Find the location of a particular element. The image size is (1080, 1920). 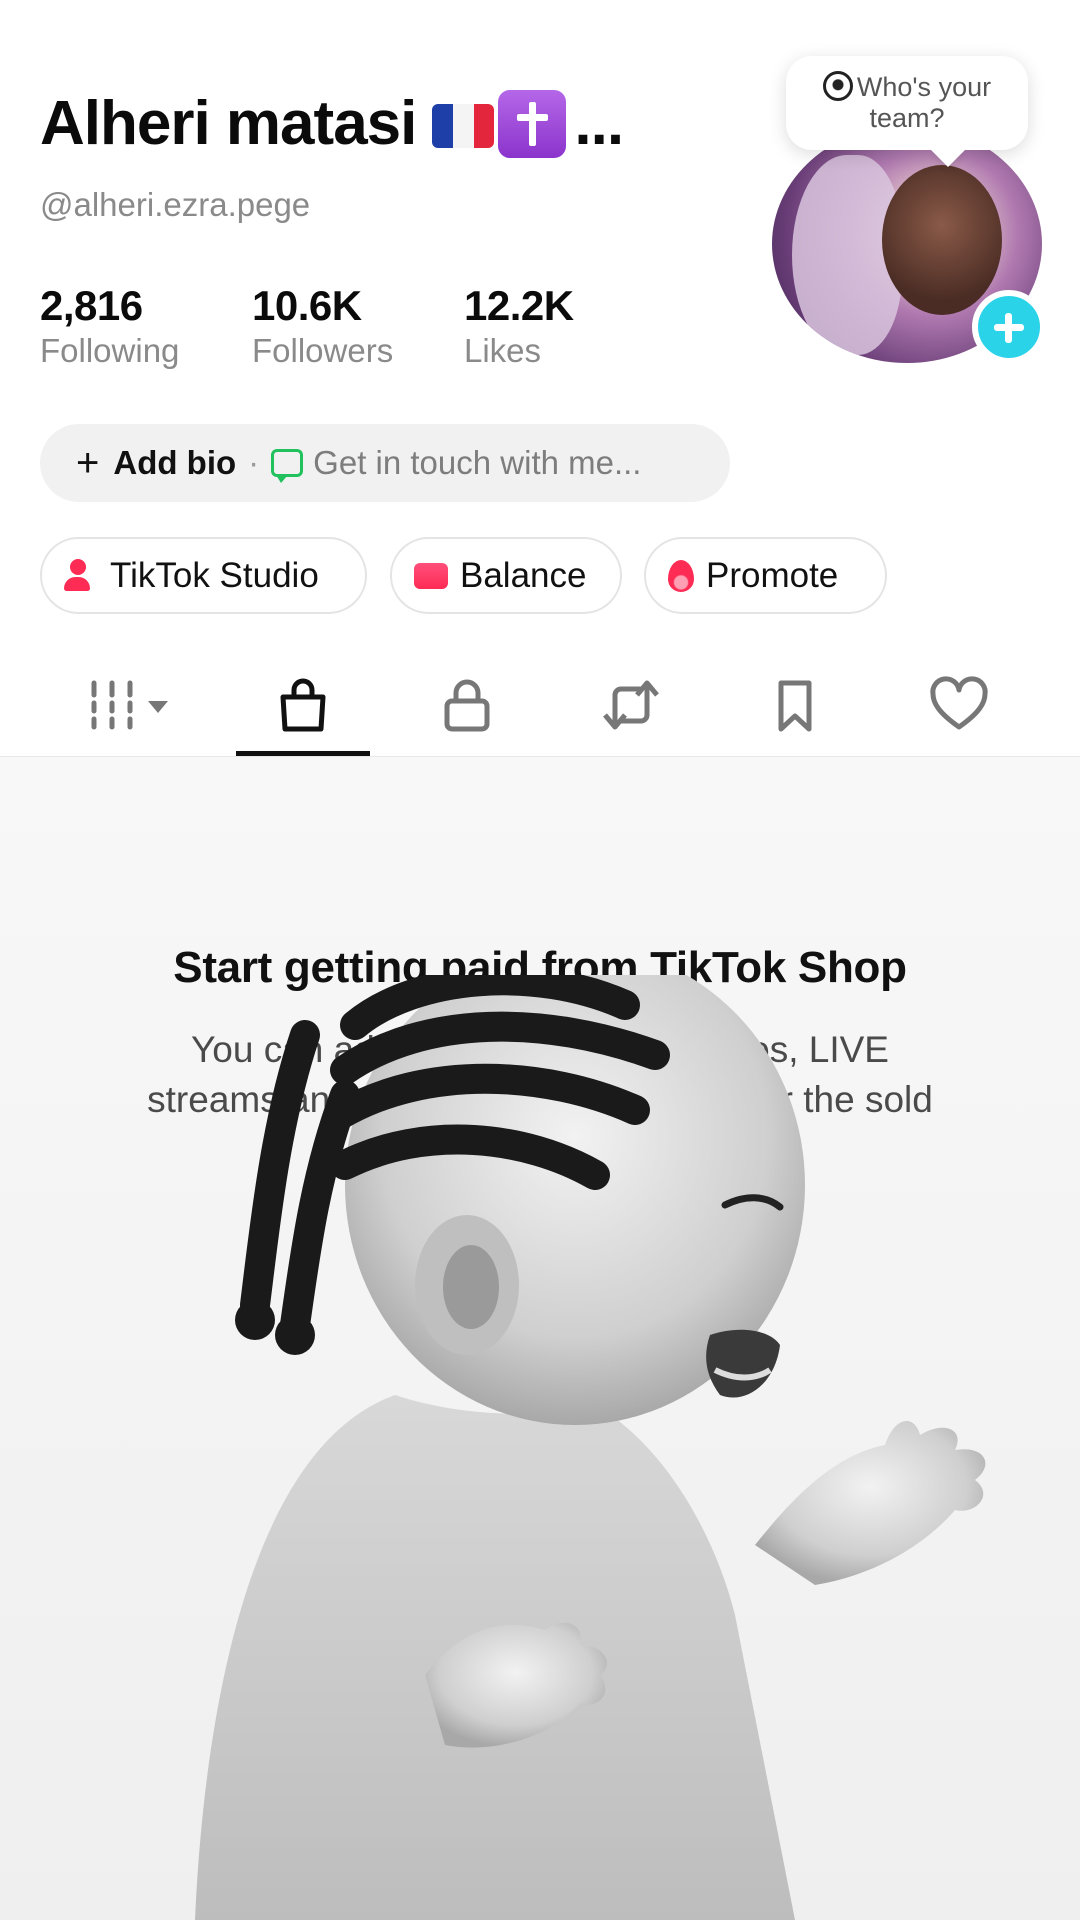

tab-reposts is located at coordinates (631, 705).